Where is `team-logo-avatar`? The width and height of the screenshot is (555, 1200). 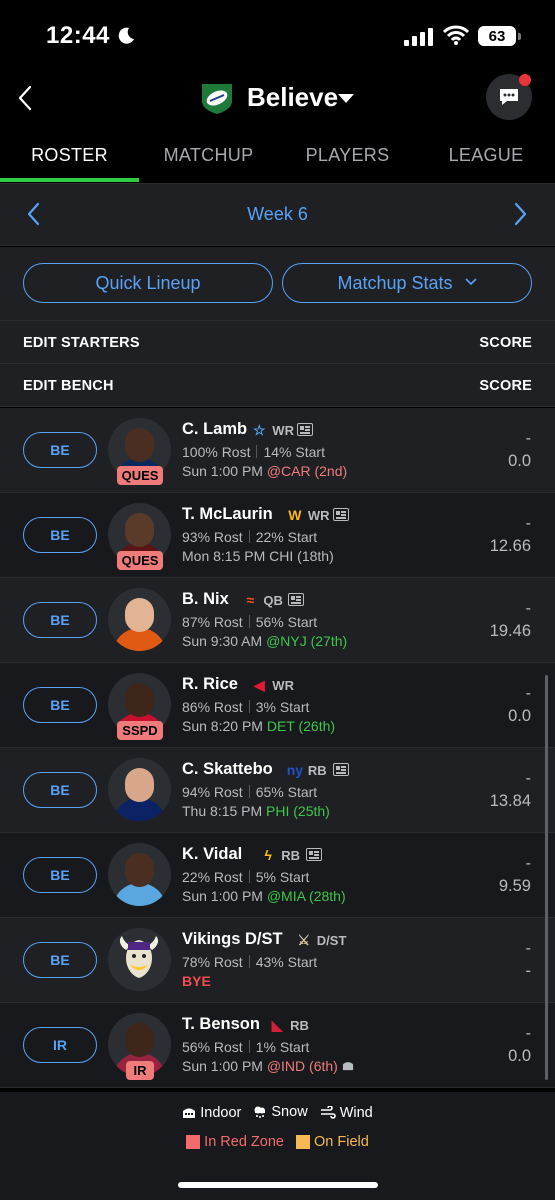 team-logo-avatar is located at coordinates (139, 959).